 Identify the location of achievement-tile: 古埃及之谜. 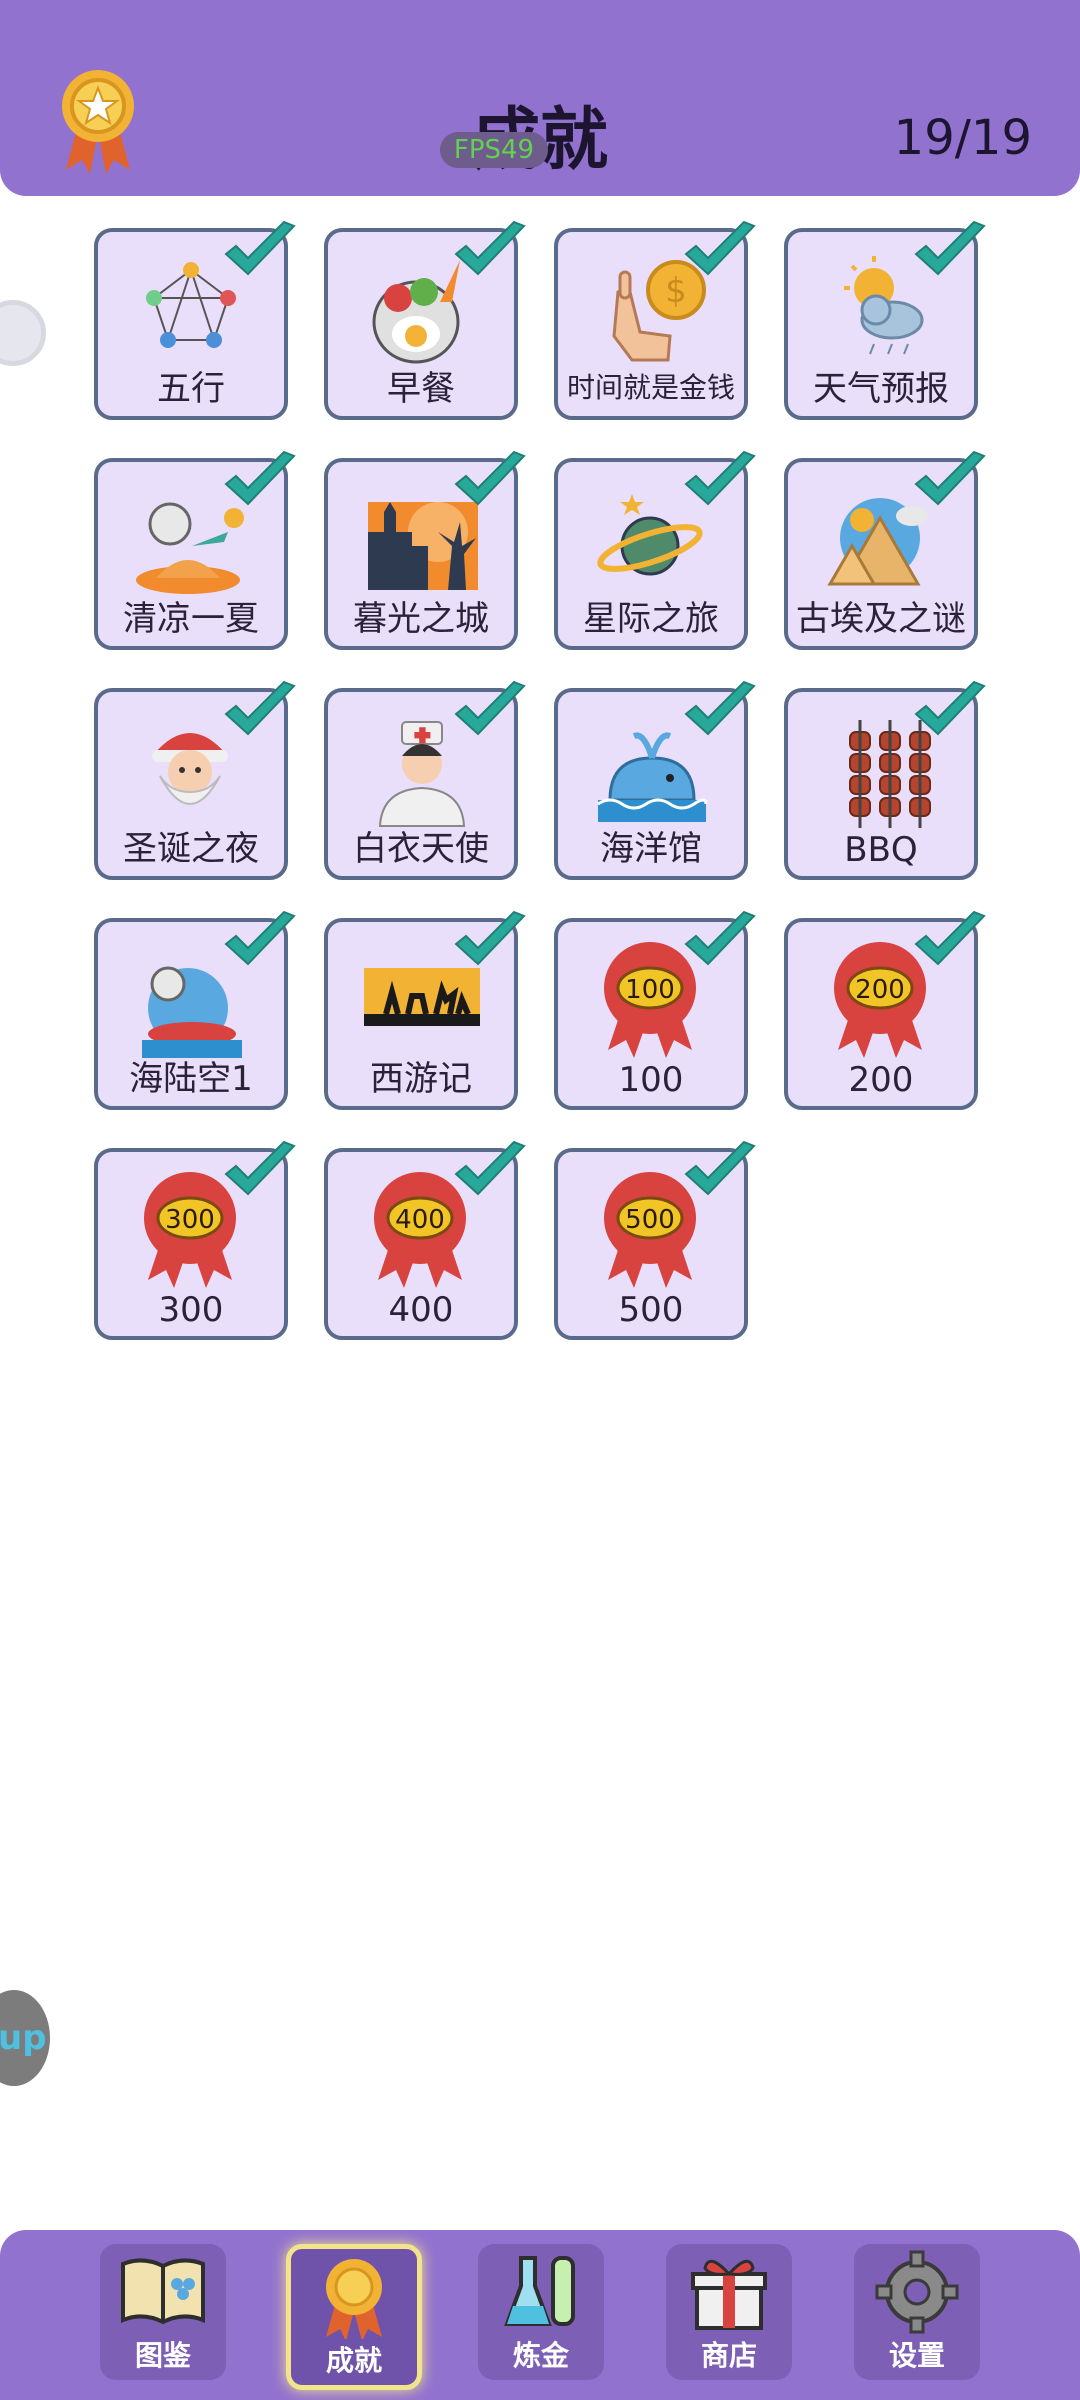
(885, 550).